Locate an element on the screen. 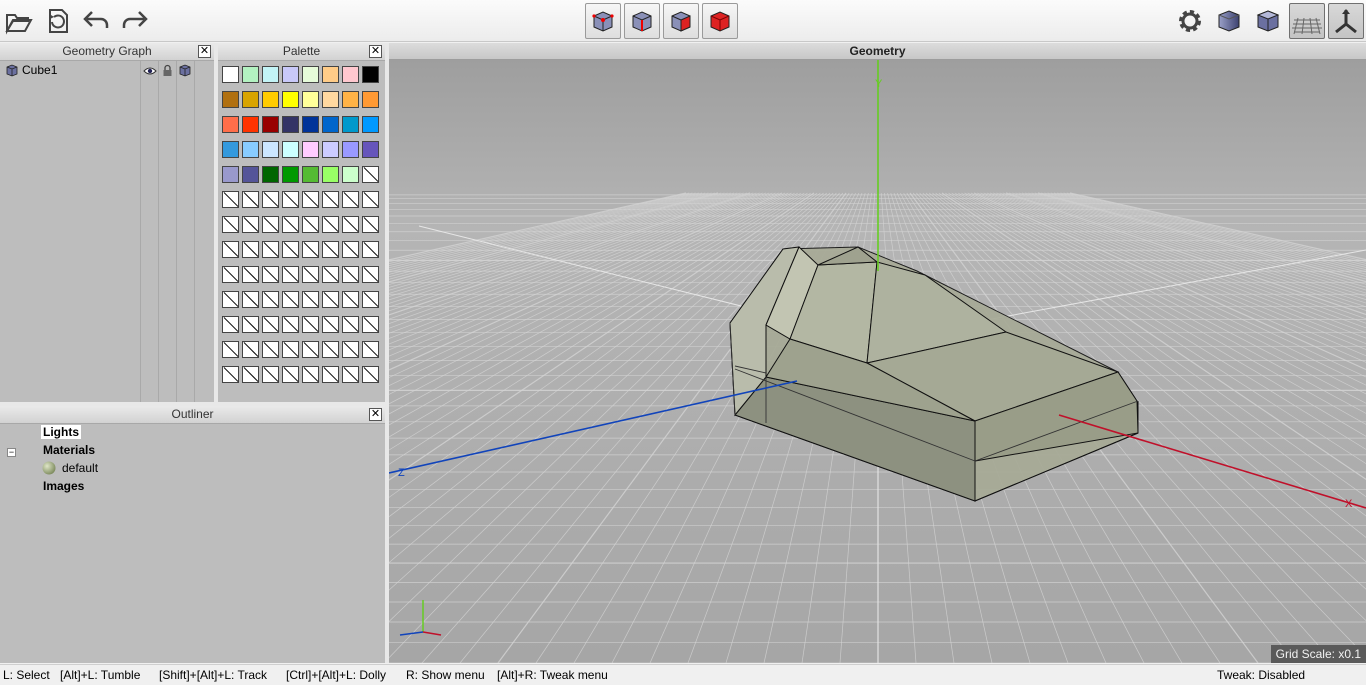 The height and width of the screenshot is (685, 1366). geometry-graph-close-button: ✕ is located at coordinates (204, 51).